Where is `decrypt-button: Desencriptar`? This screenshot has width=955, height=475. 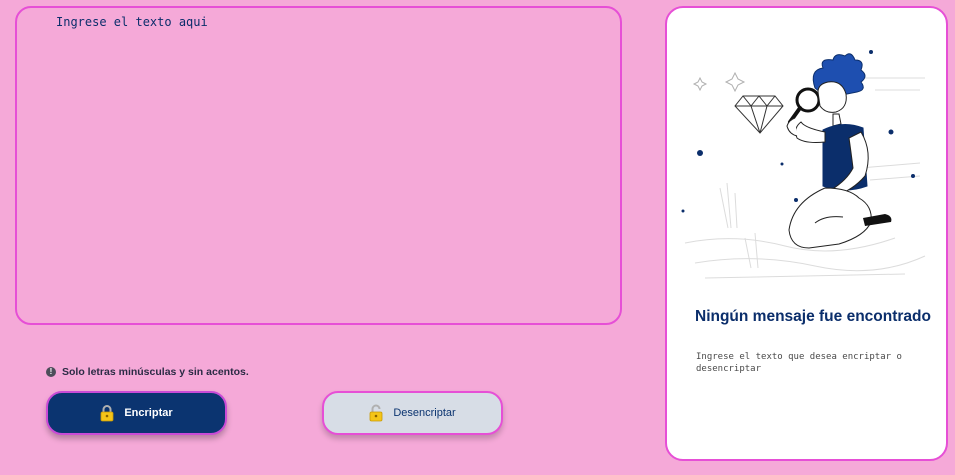 decrypt-button: Desencriptar is located at coordinates (412, 413).